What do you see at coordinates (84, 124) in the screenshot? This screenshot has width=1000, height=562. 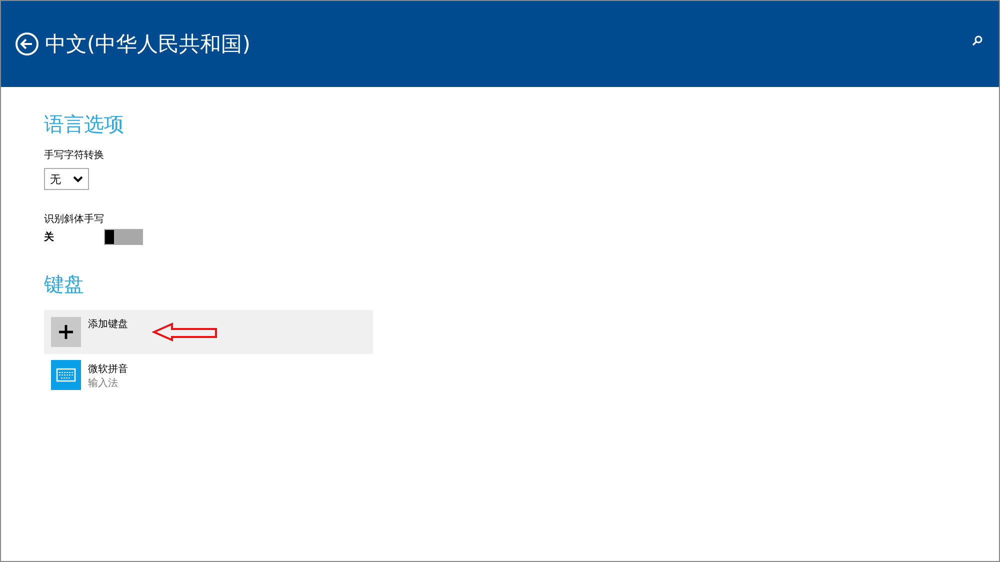 I see `section-heading: 语言选项` at bounding box center [84, 124].